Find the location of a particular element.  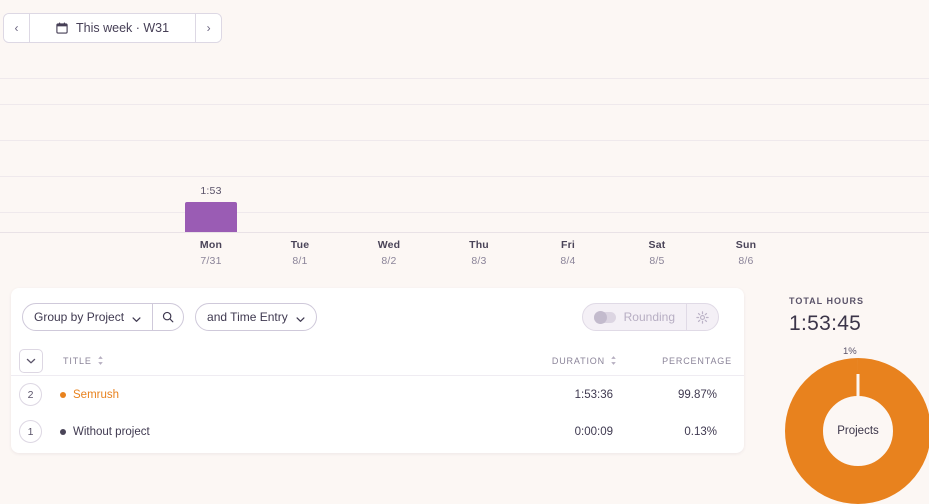

row-title-label: Without project is located at coordinates (111, 431).